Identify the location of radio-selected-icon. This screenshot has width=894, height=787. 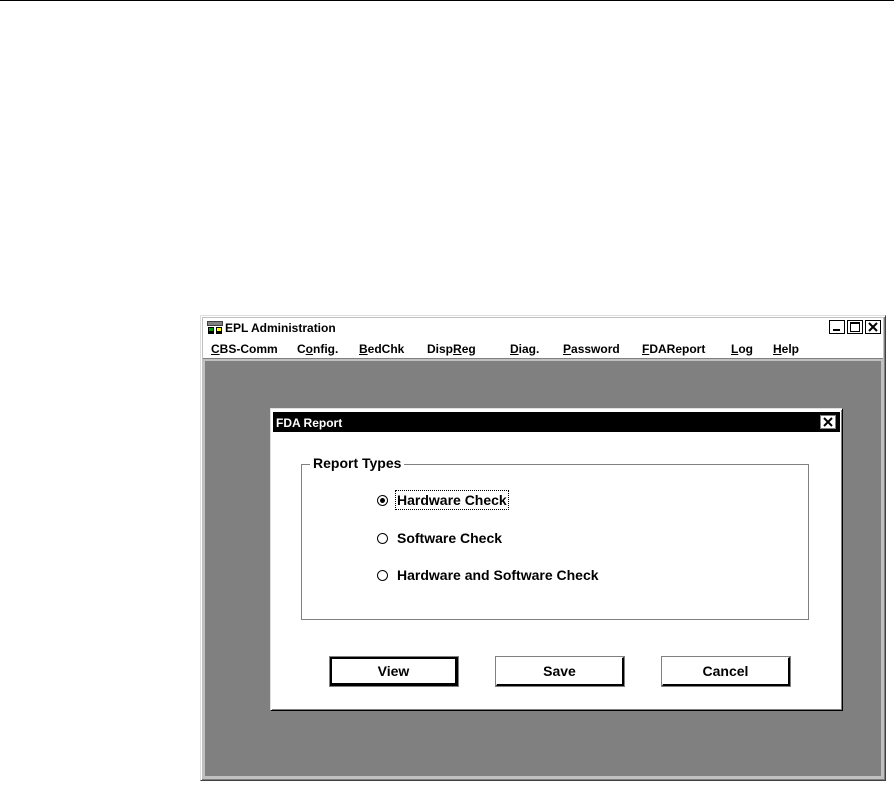
(382, 500).